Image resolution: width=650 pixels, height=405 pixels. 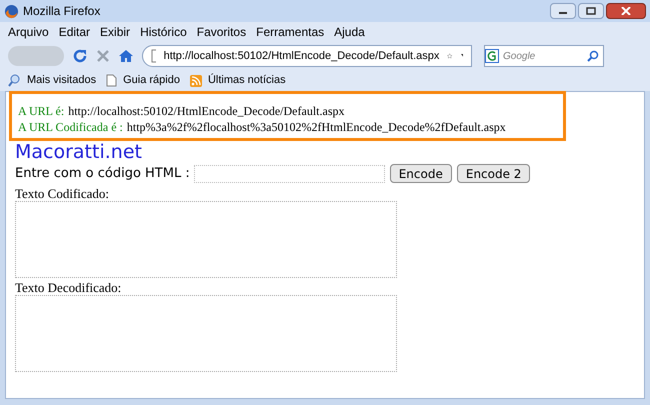 What do you see at coordinates (70, 127) in the screenshot?
I see `url-label: A URL Codificada é :` at bounding box center [70, 127].